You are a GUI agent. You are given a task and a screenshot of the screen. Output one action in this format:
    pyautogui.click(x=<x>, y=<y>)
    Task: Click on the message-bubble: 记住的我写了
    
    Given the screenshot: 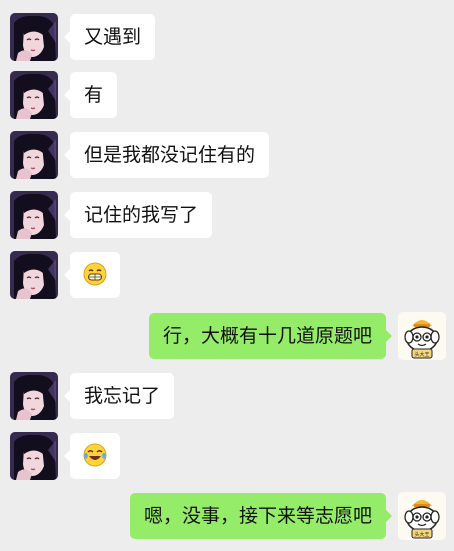 What is the action you would take?
    pyautogui.click(x=138, y=215)
    